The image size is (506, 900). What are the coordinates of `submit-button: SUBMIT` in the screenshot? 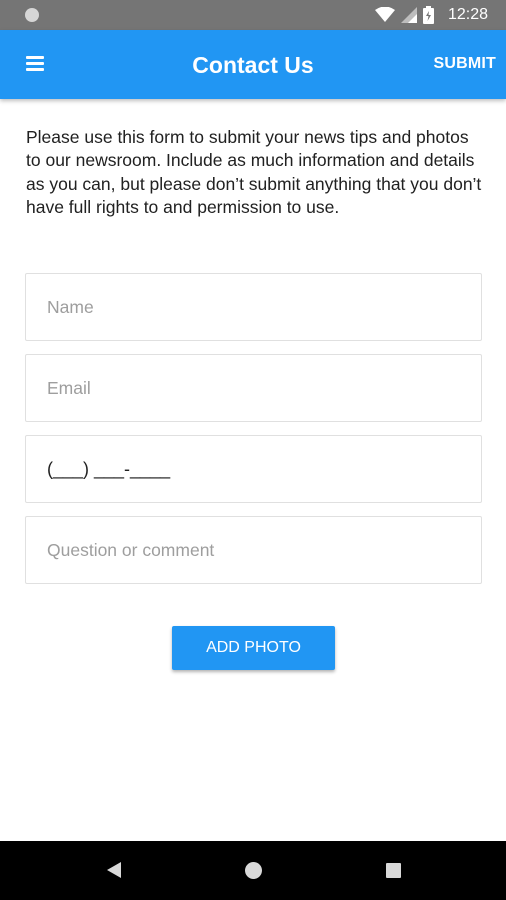 It's located at (464, 64).